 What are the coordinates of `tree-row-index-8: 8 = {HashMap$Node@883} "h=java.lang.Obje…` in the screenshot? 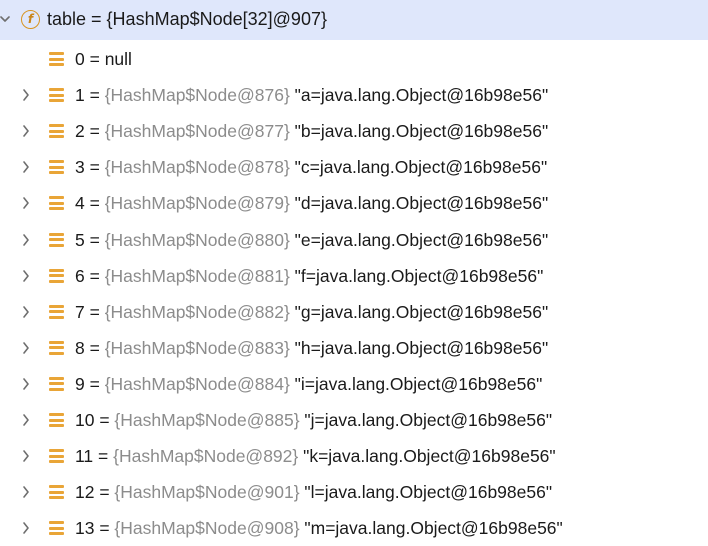 It's located at (354, 348).